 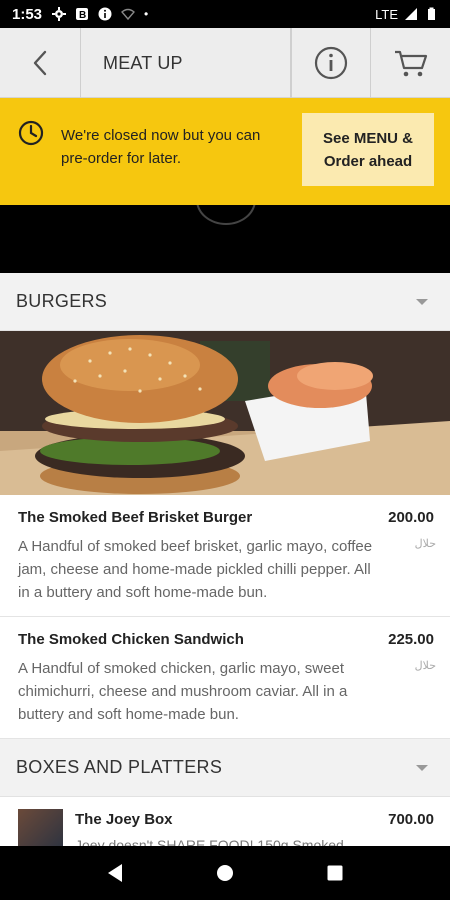 I want to click on back-button, so click(x=40, y=63).